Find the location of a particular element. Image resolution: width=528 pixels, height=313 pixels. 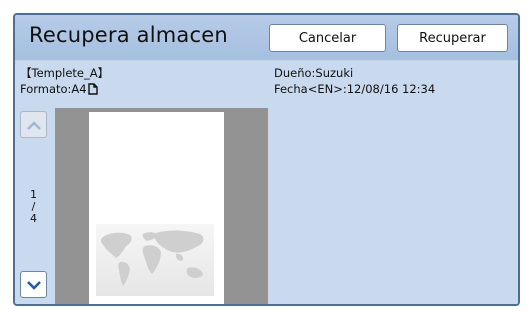

job-name: 【Templete_A】 is located at coordinates (65, 73).